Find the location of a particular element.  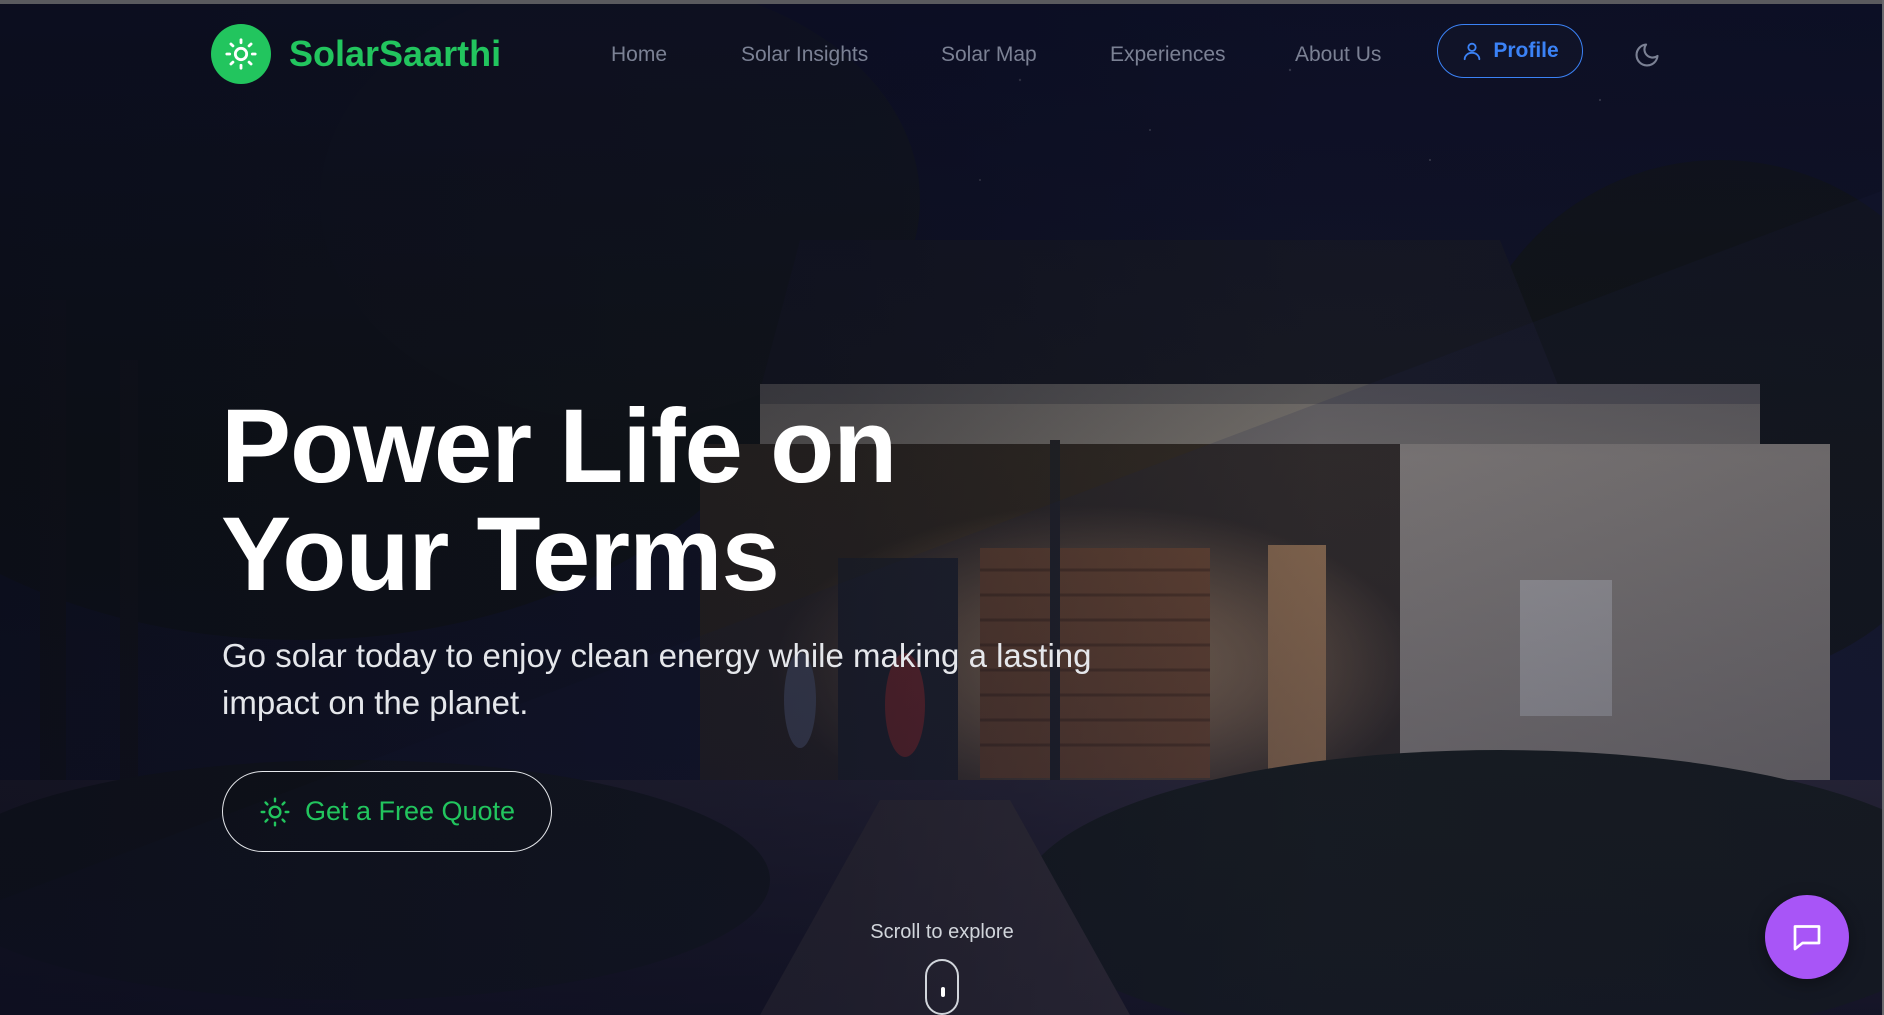

profile-label: Profile is located at coordinates (1526, 50).